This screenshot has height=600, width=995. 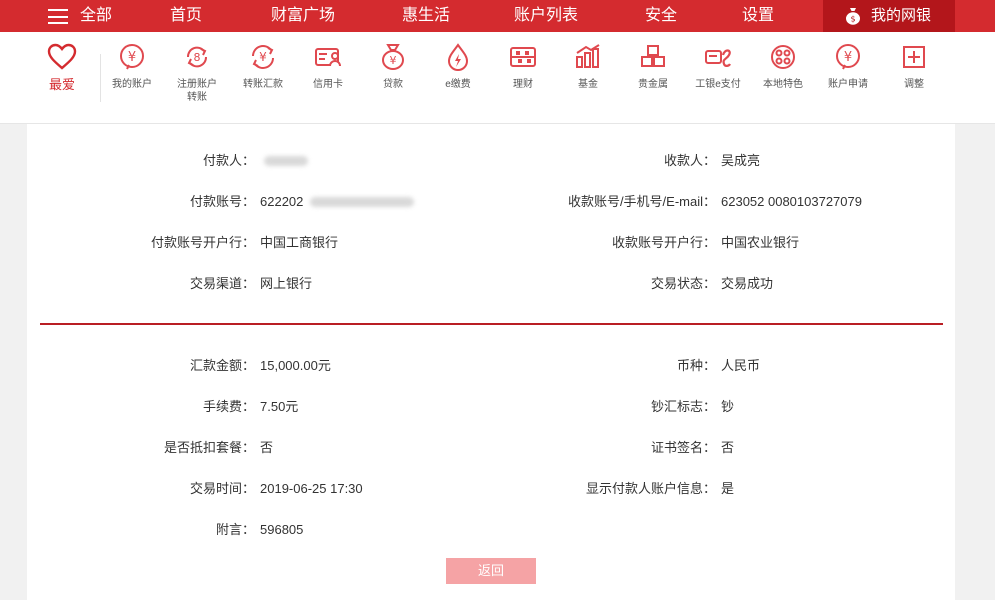 I want to click on currency-value-row: 人民币, so click(x=831, y=366).